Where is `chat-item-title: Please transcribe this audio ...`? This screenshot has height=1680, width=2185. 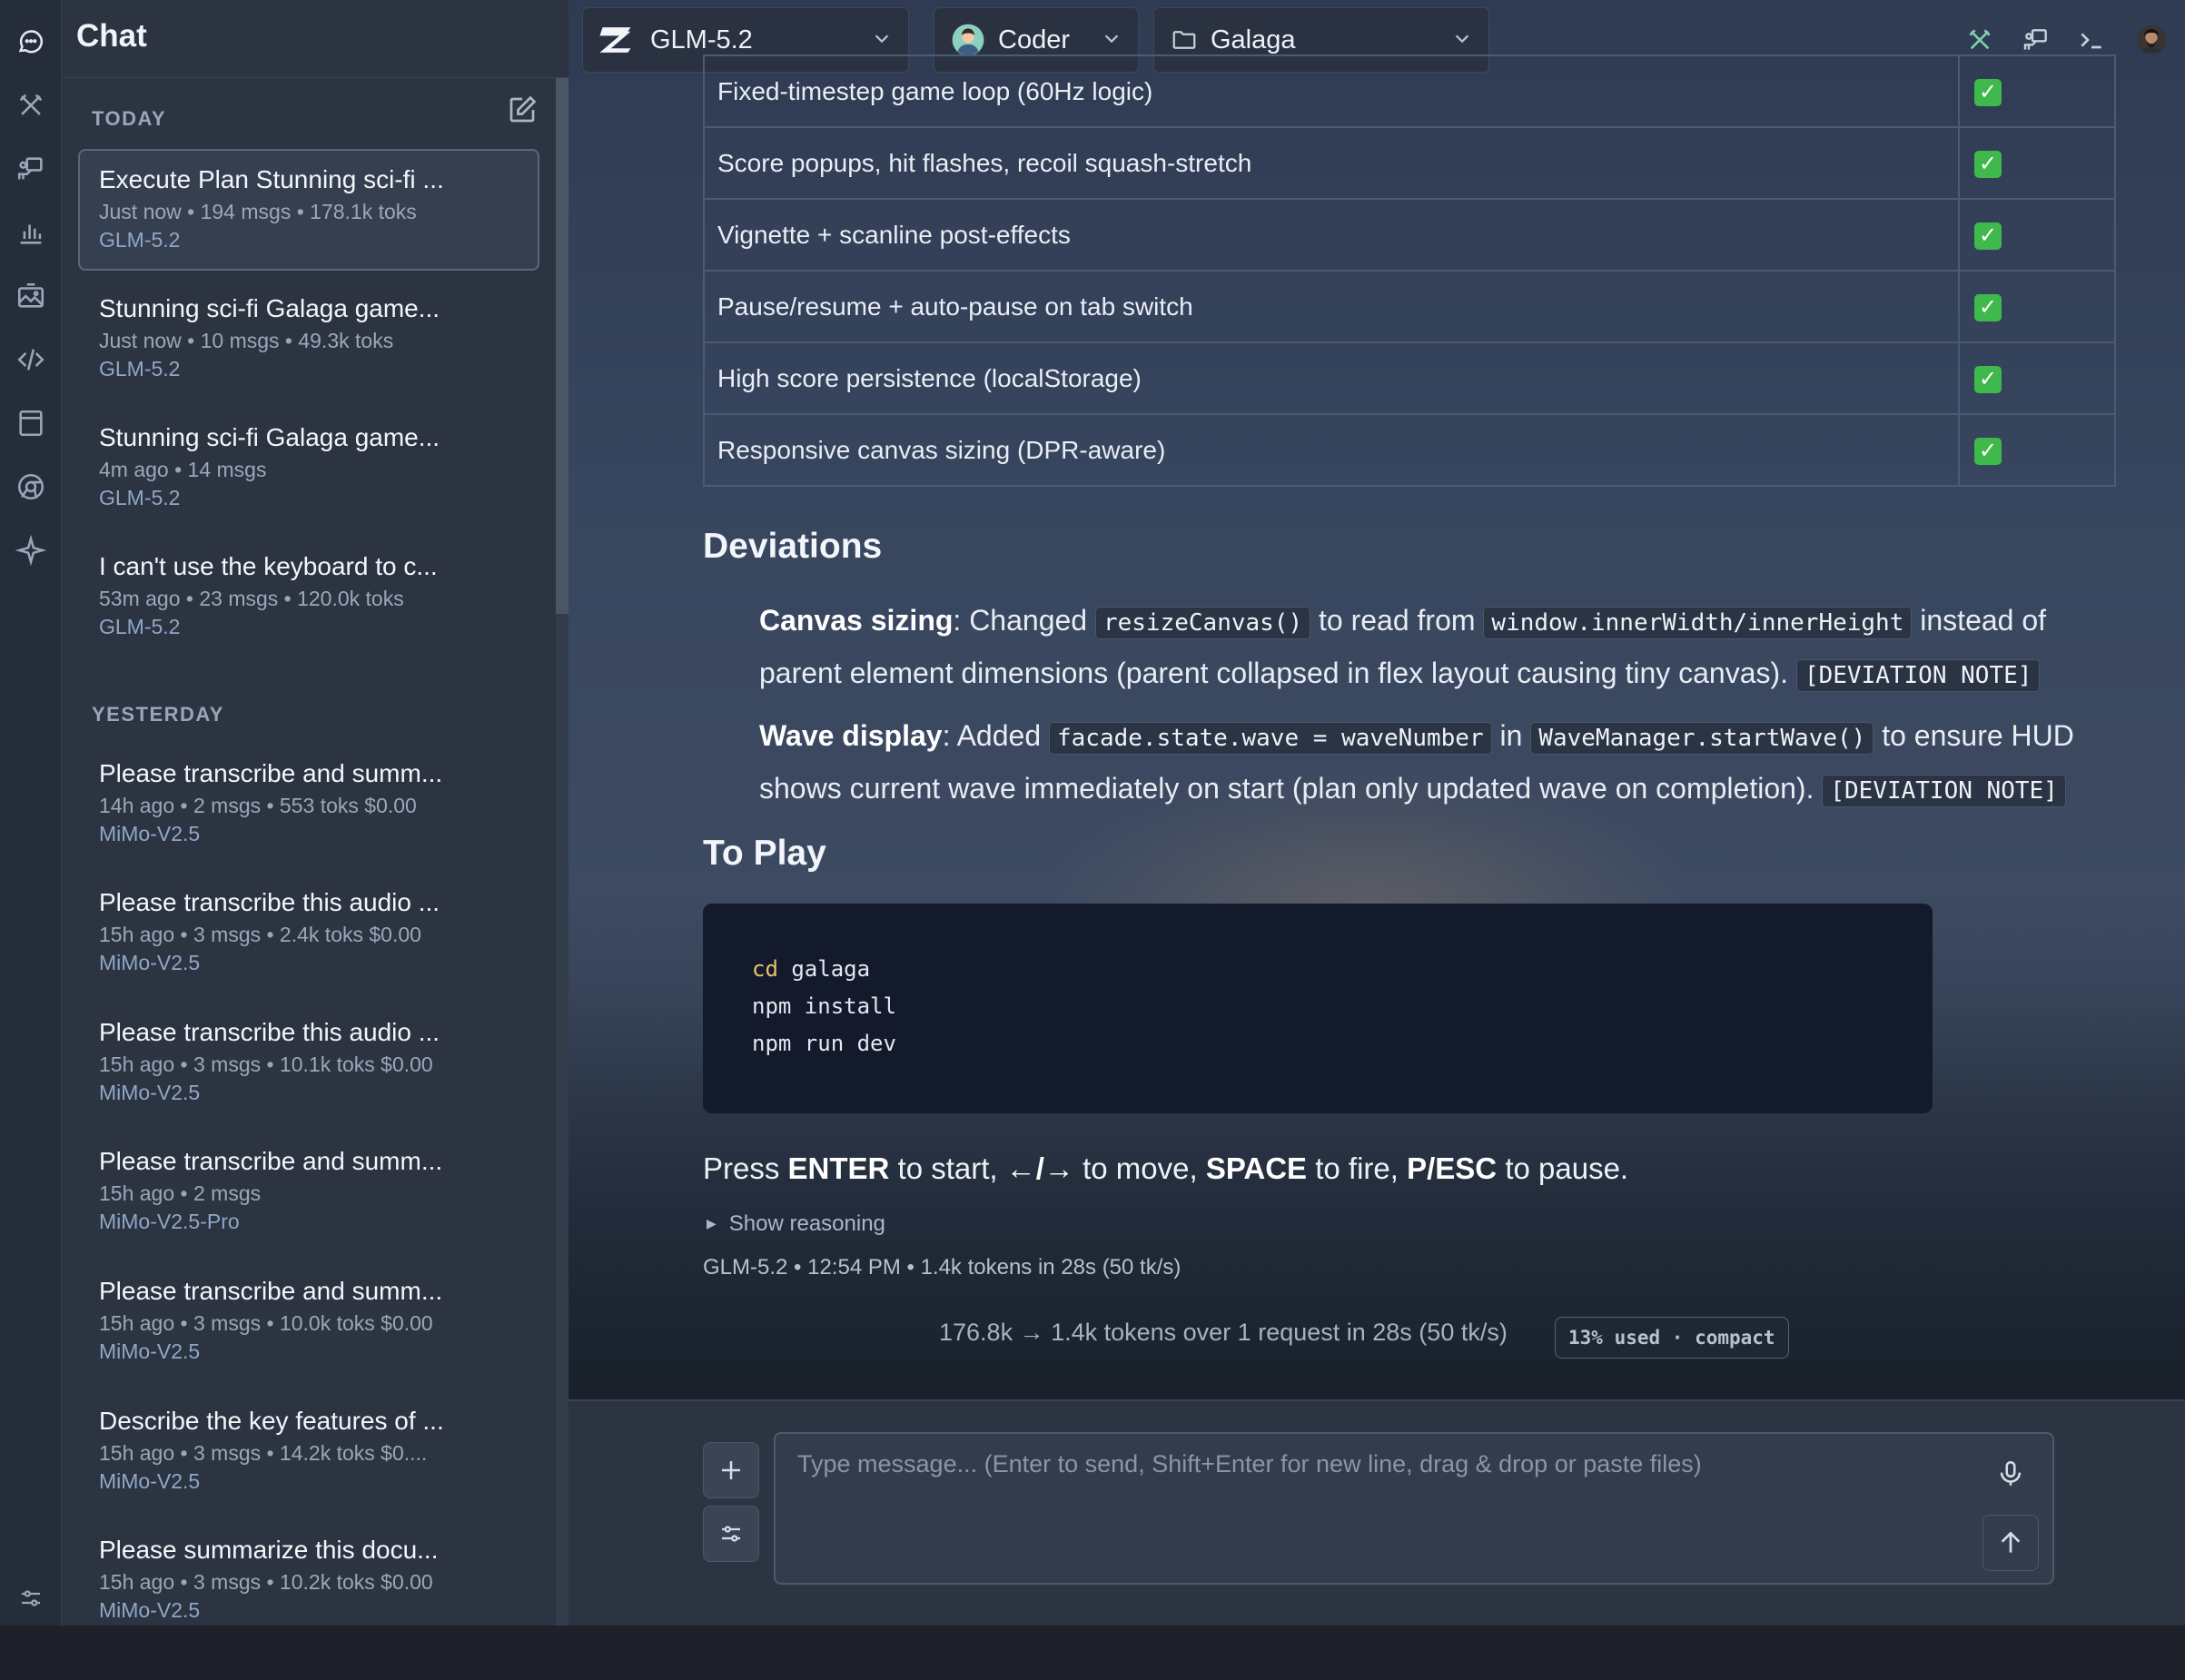 chat-item-title: Please transcribe this audio ... is located at coordinates (269, 1032).